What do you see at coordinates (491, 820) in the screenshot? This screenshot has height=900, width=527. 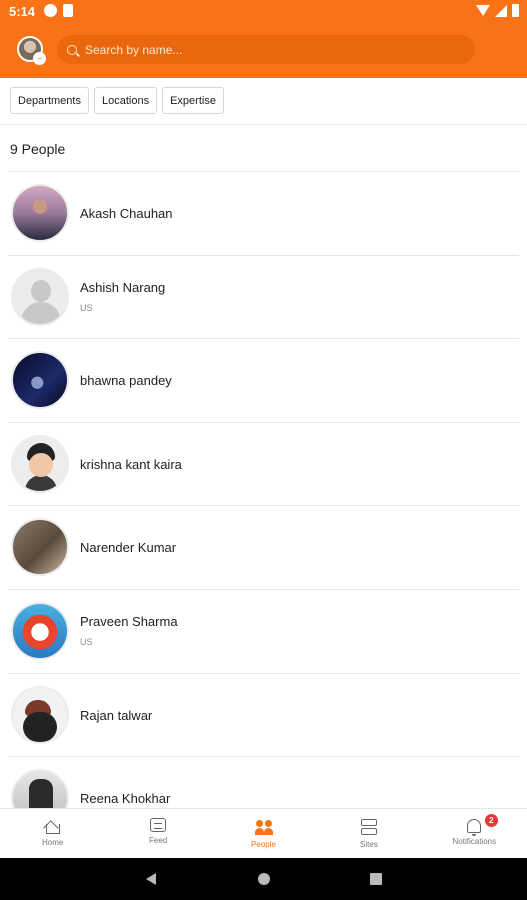 I see `notification-count-badge: 2` at bounding box center [491, 820].